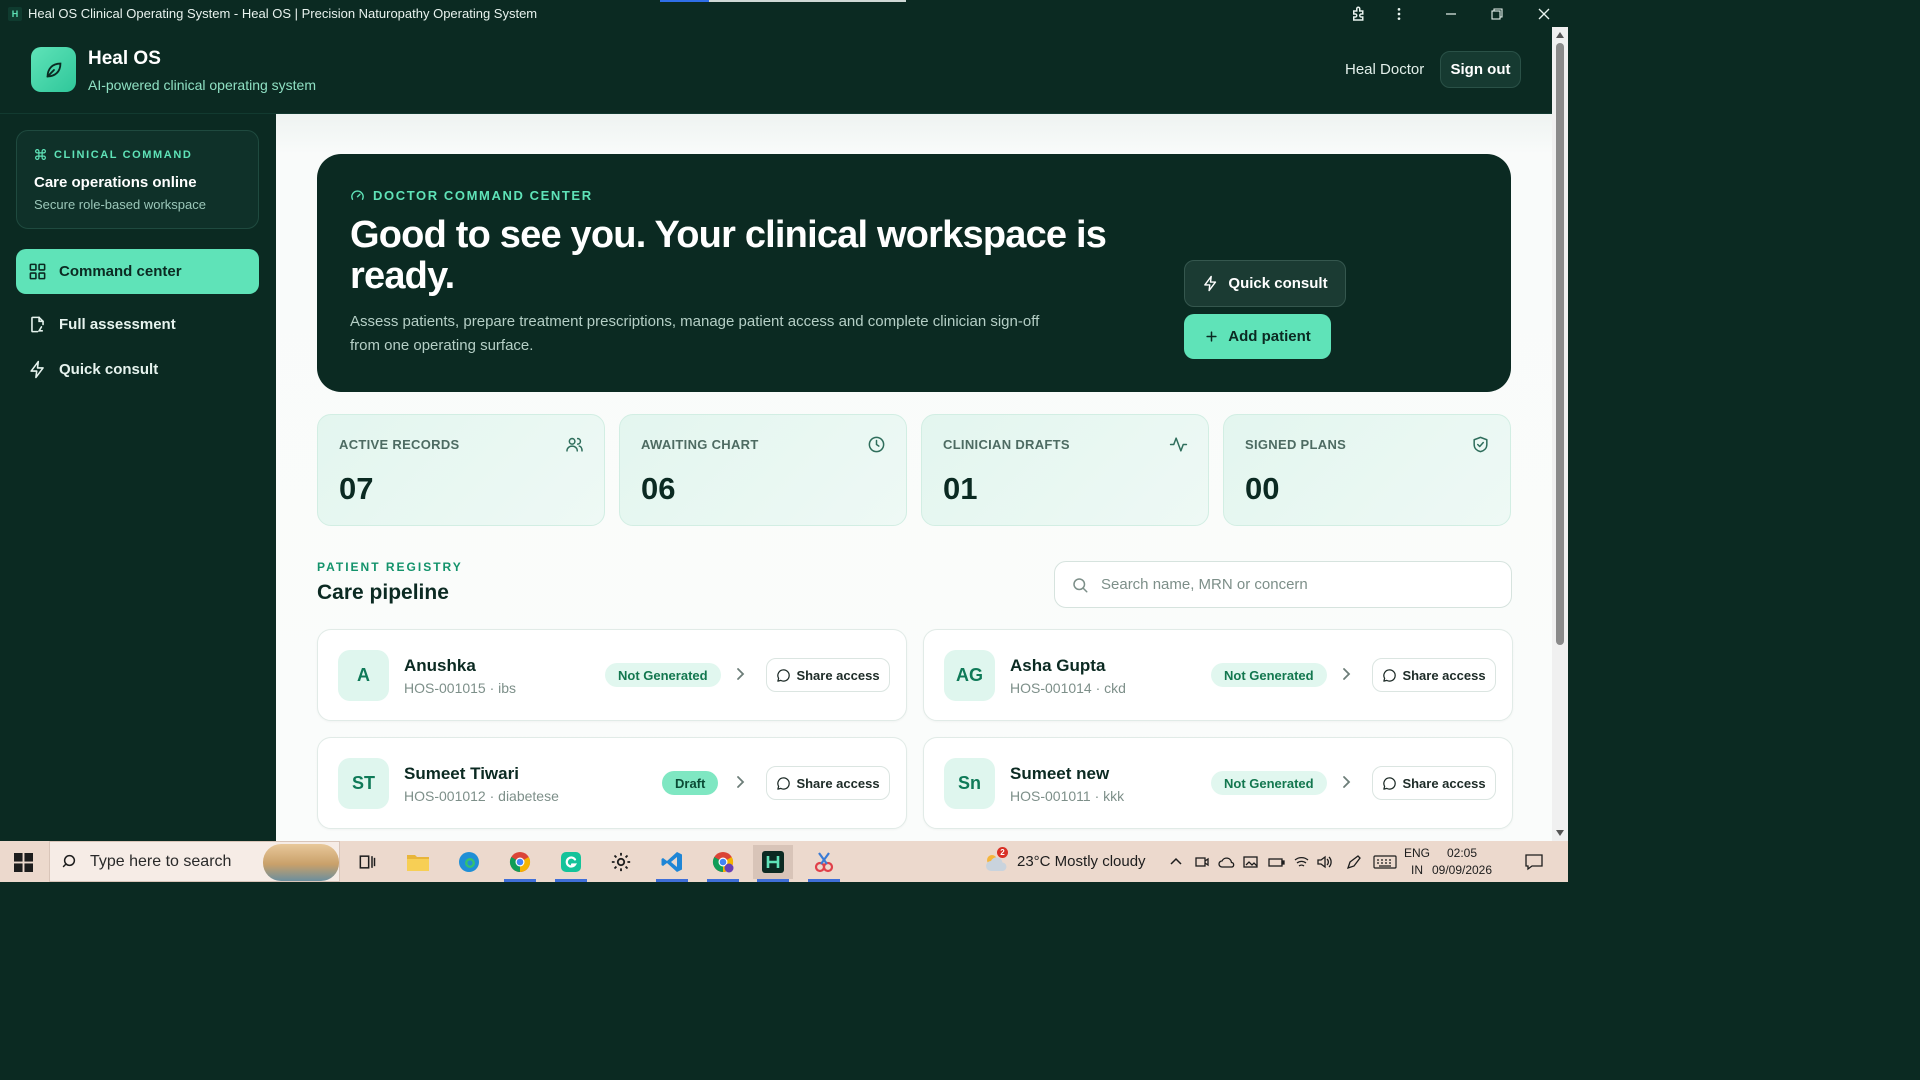 The height and width of the screenshot is (1080, 1920). I want to click on stat-label: AWAITING CHART, so click(700, 444).